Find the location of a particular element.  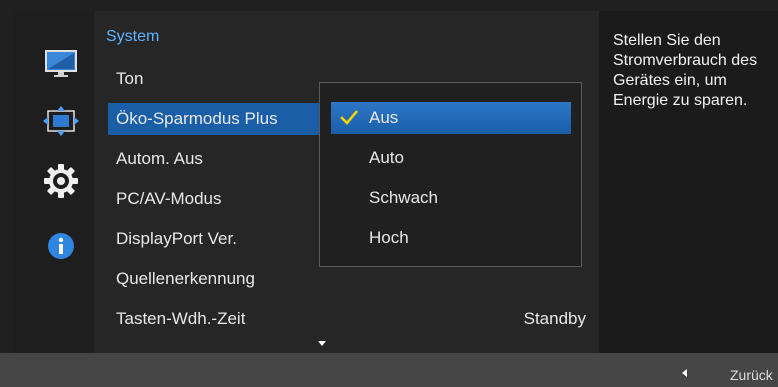

checkmark-icon is located at coordinates (349, 117).